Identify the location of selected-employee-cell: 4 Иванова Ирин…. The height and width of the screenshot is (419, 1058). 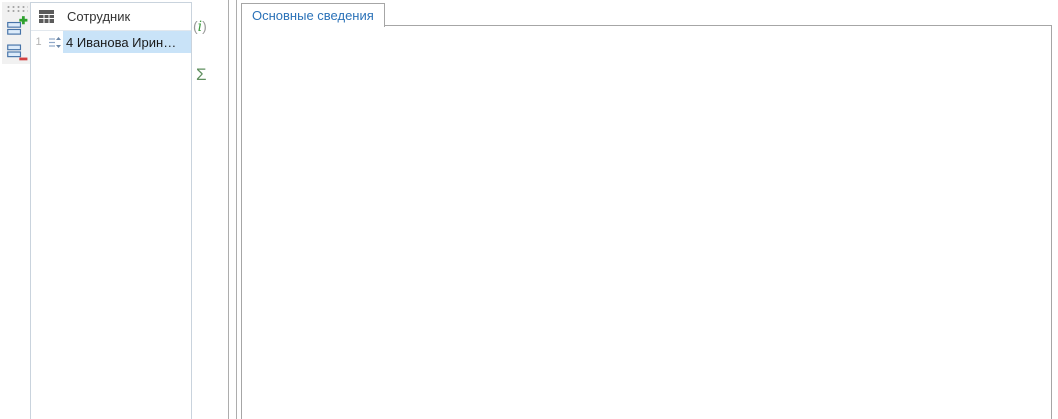
(127, 42).